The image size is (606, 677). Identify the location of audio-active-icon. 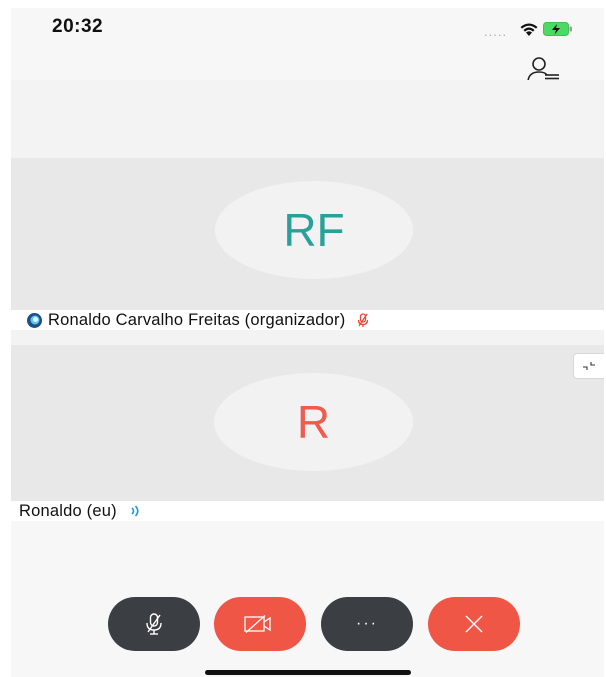
(135, 511).